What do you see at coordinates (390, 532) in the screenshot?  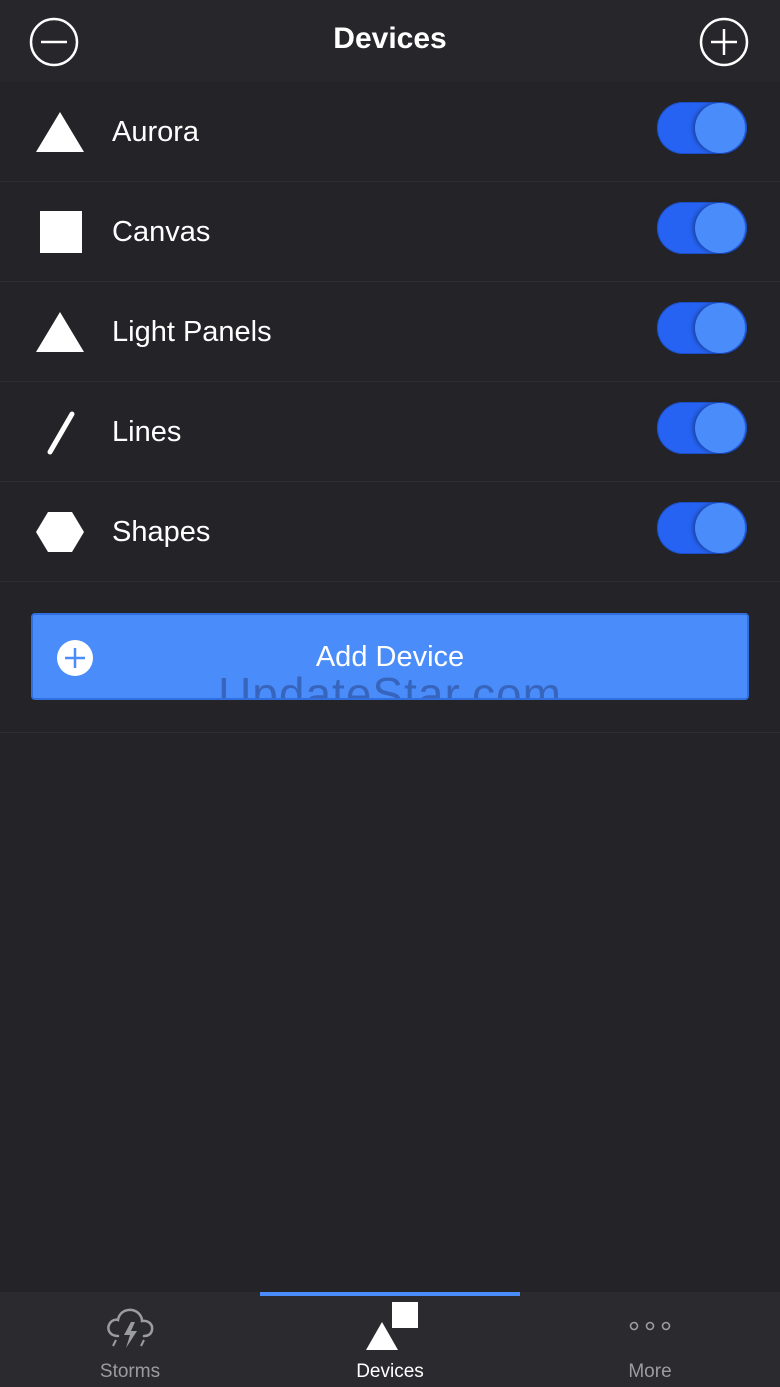 I see `device-row-shapes: Shapes` at bounding box center [390, 532].